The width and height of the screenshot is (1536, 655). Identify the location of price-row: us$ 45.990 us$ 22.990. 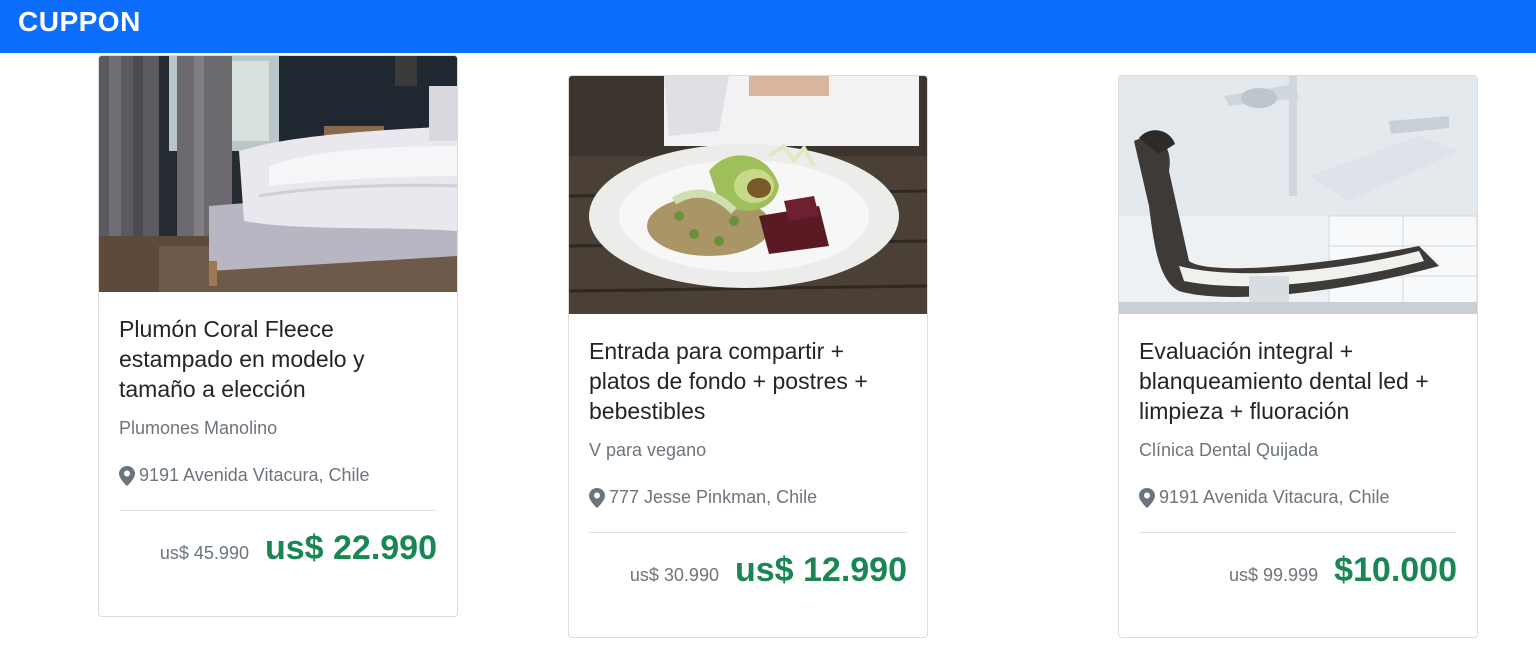
(278, 562).